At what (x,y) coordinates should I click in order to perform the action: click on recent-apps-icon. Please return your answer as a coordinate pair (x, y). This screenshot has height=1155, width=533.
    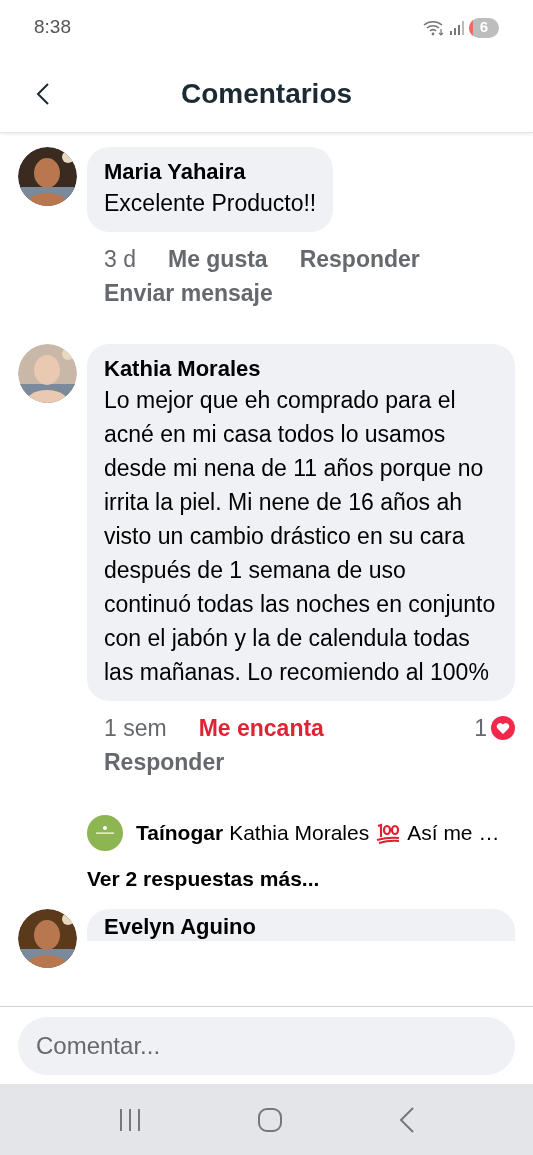
    Looking at the image, I should click on (129, 1119).